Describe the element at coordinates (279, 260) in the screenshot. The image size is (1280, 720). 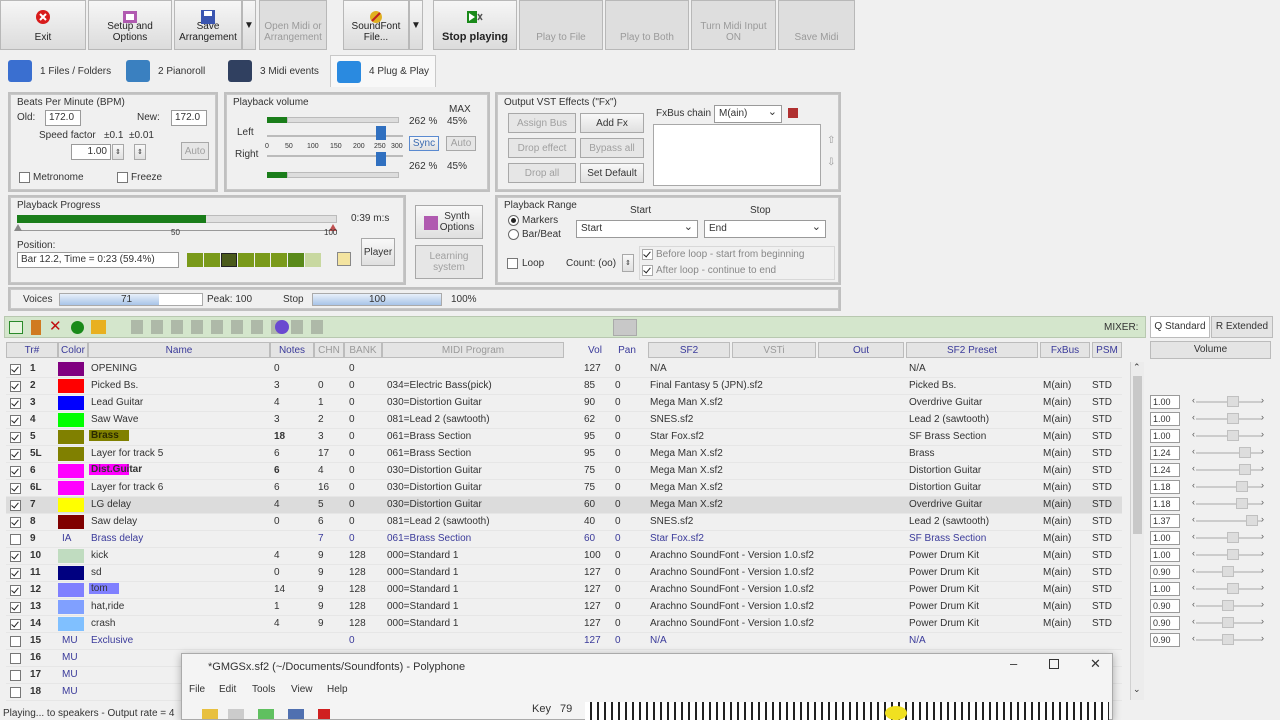
I see `forward-icon` at that location.